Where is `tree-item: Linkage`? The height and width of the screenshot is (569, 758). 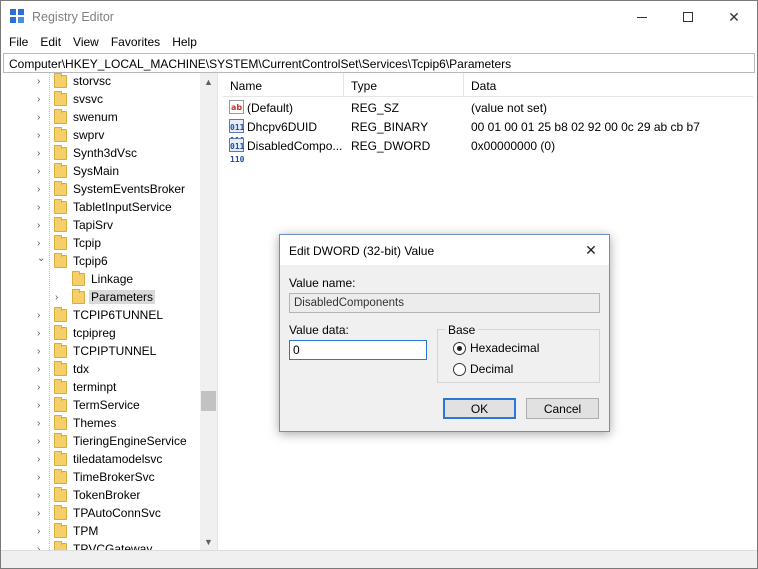 tree-item: Linkage is located at coordinates (101, 280).